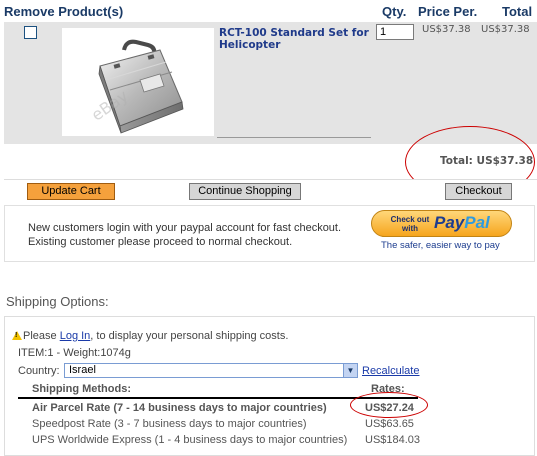 Image resolution: width=537 pixels, height=456 pixels. I want to click on aluminum-case-image: eBay, so click(136, 86).